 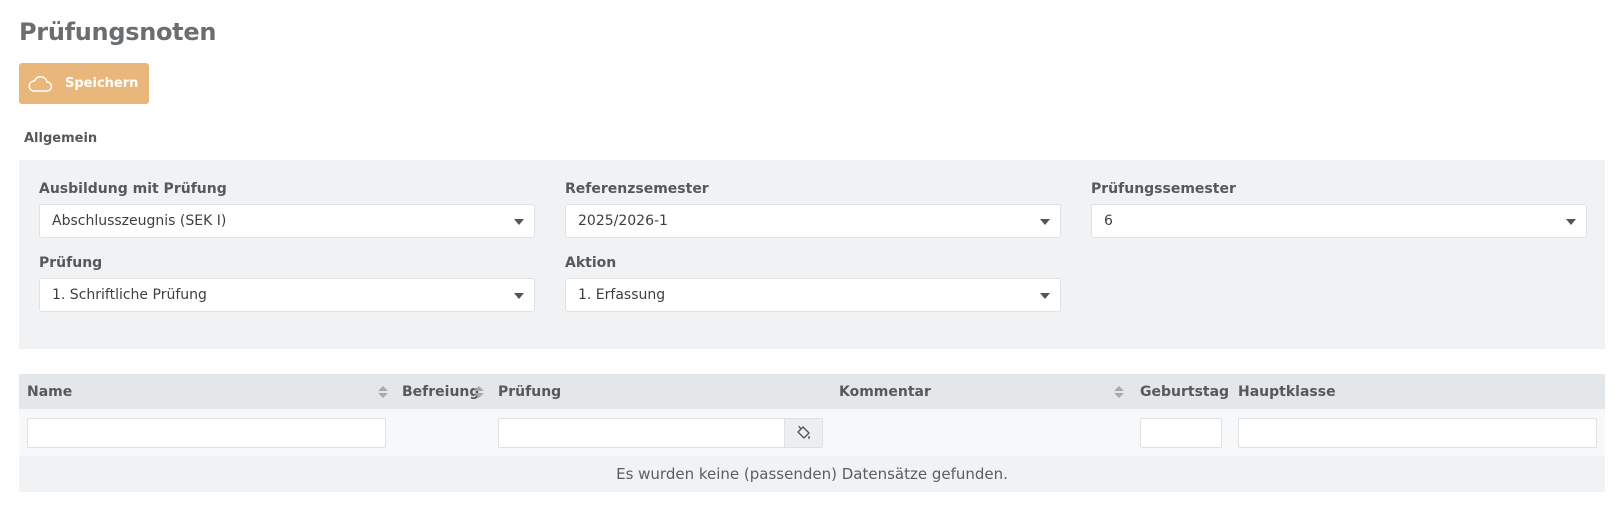 What do you see at coordinates (440, 392) in the screenshot?
I see `column-header-befreiung: Befreiung` at bounding box center [440, 392].